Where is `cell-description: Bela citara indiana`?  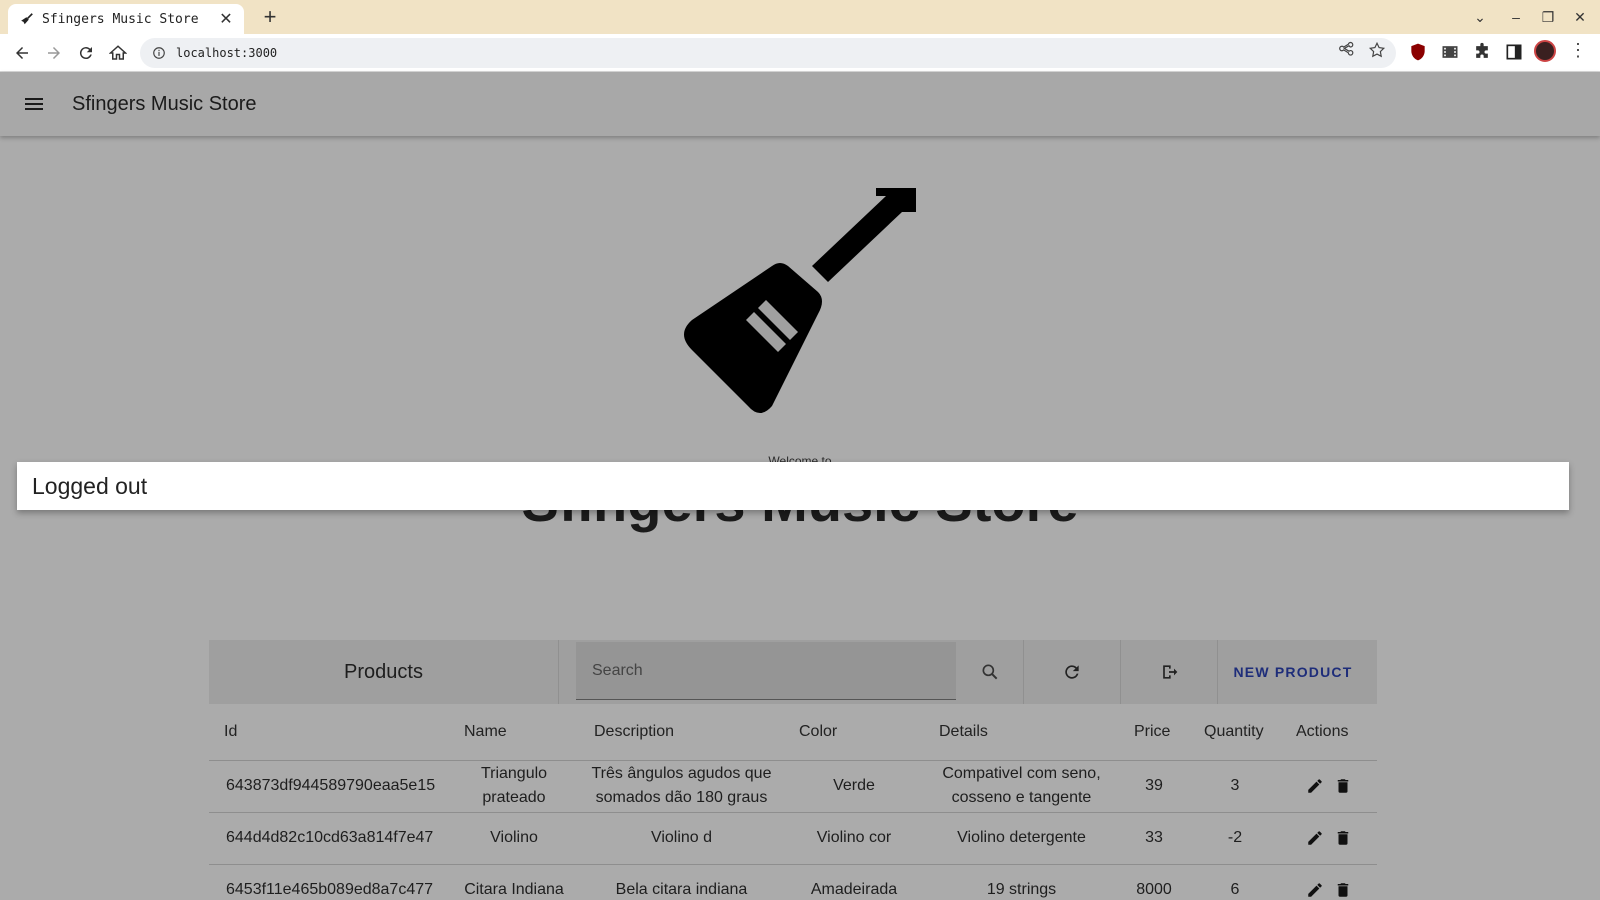 cell-description: Bela citara indiana is located at coordinates (681, 882).